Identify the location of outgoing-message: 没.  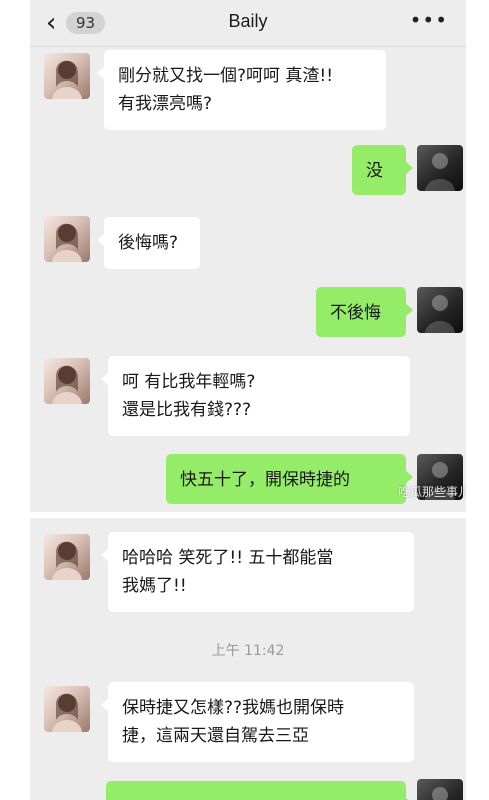
(382, 170).